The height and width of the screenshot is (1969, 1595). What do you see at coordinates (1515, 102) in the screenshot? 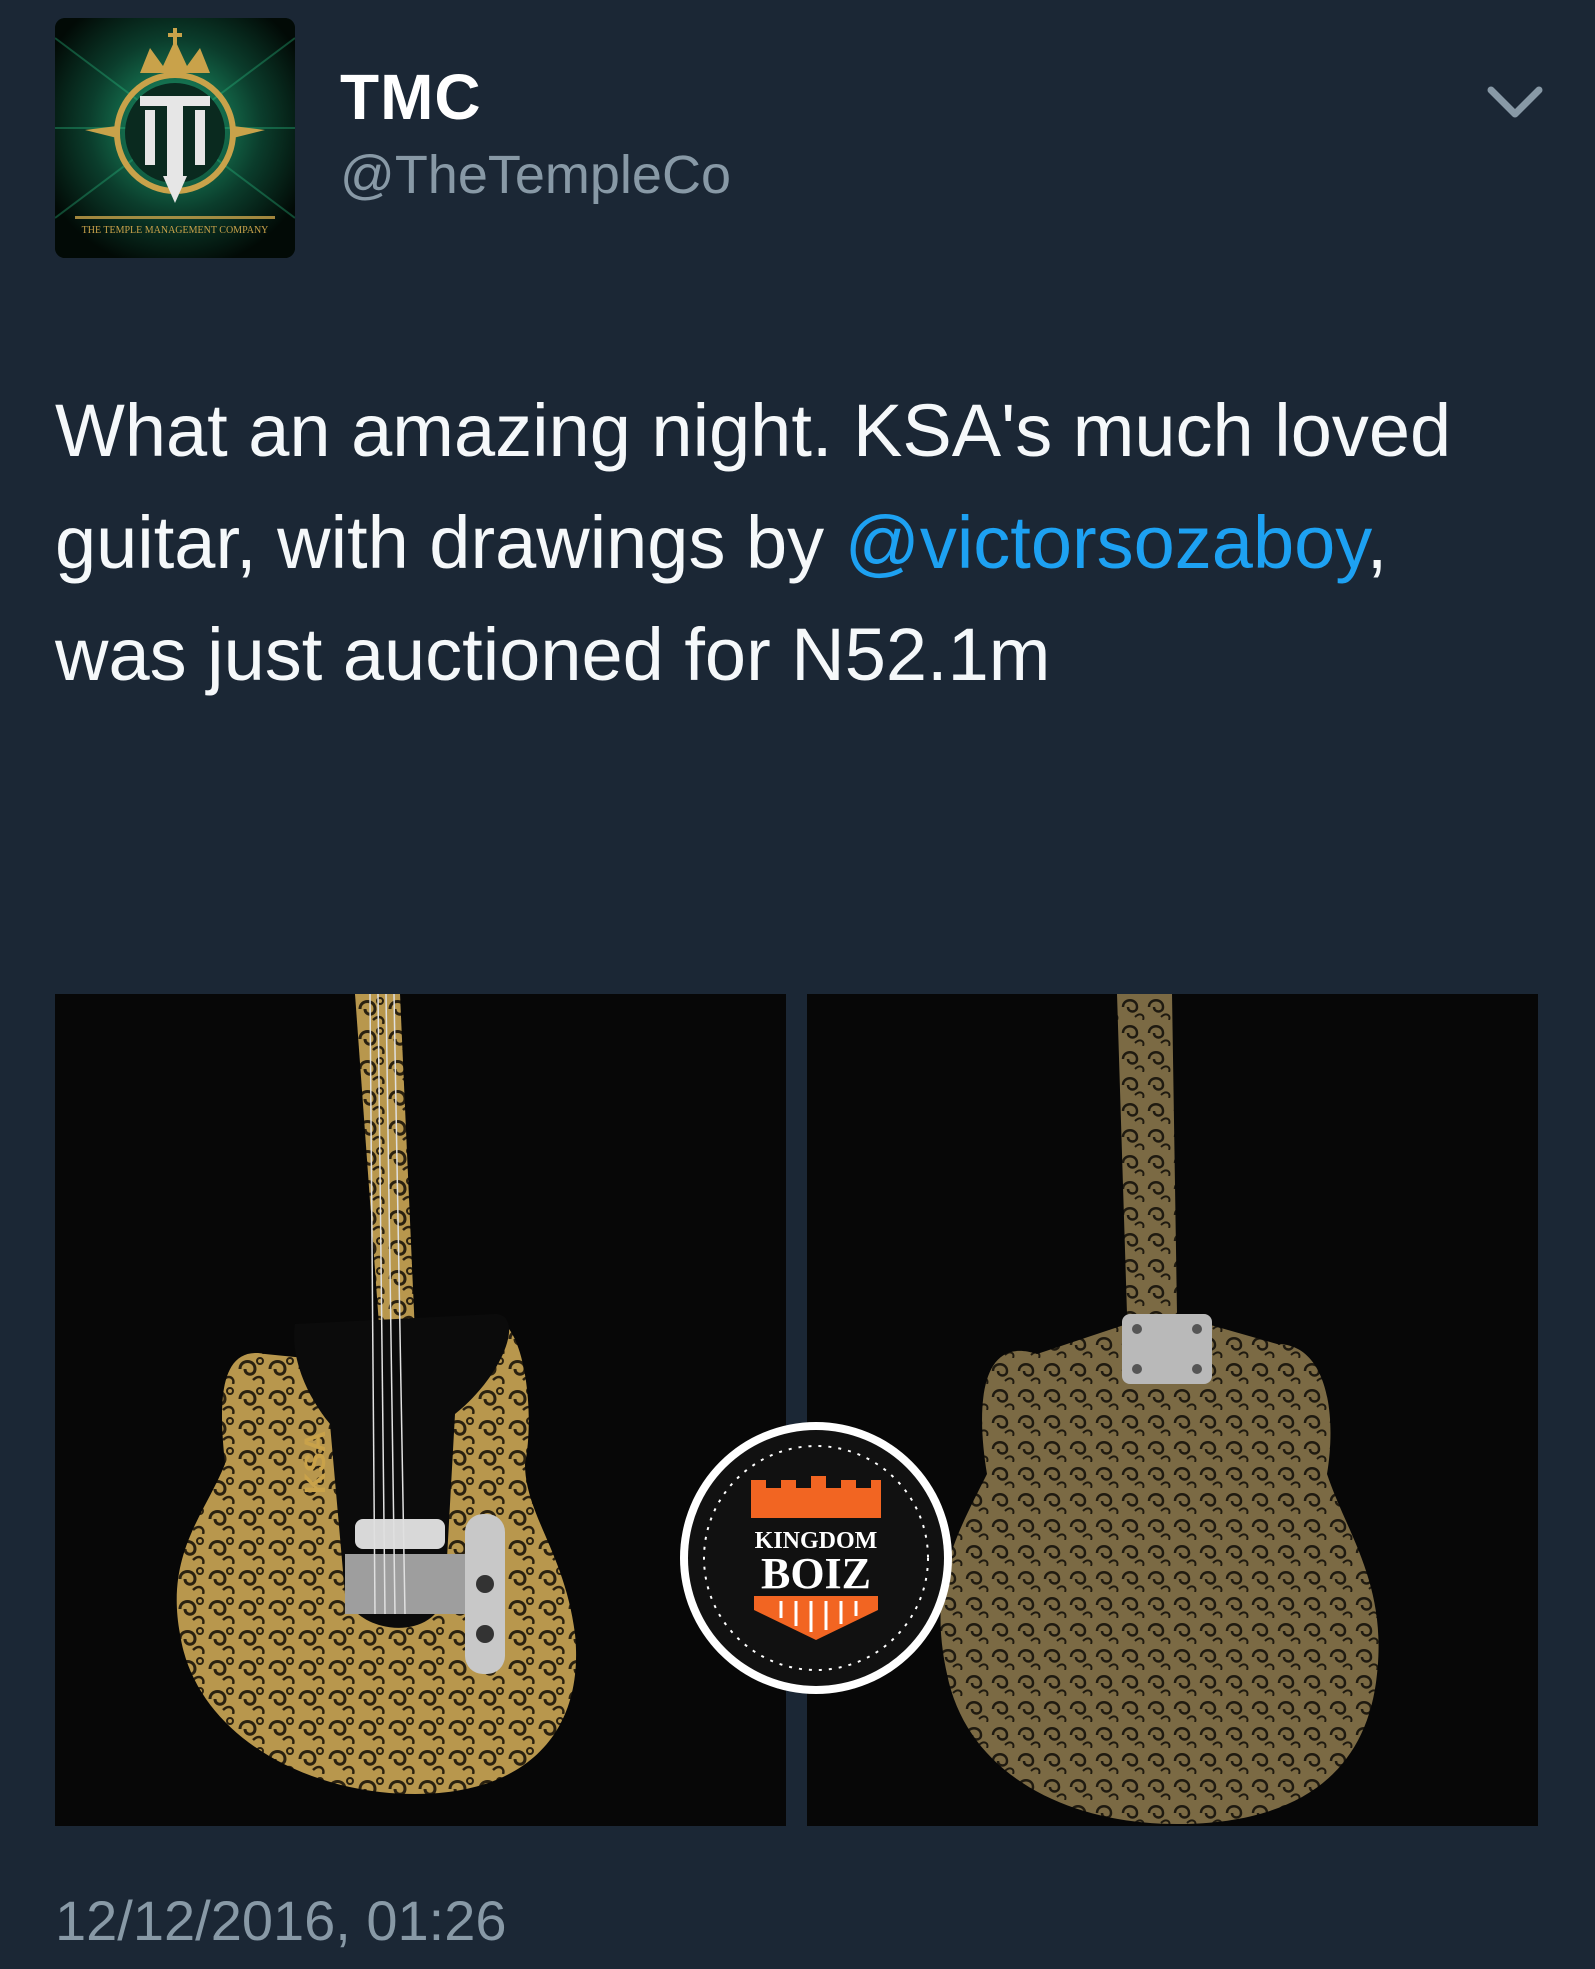
I see `chevron-down-icon` at bounding box center [1515, 102].